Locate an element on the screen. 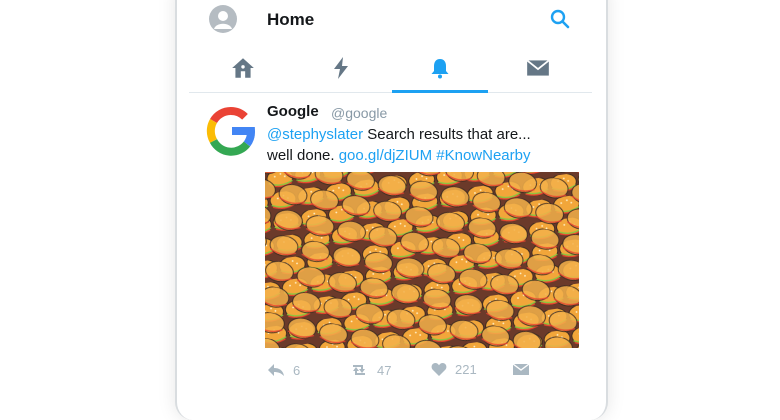 Image resolution: width=780 pixels, height=420 pixels. mention-link: @stephyslater is located at coordinates (315, 134).